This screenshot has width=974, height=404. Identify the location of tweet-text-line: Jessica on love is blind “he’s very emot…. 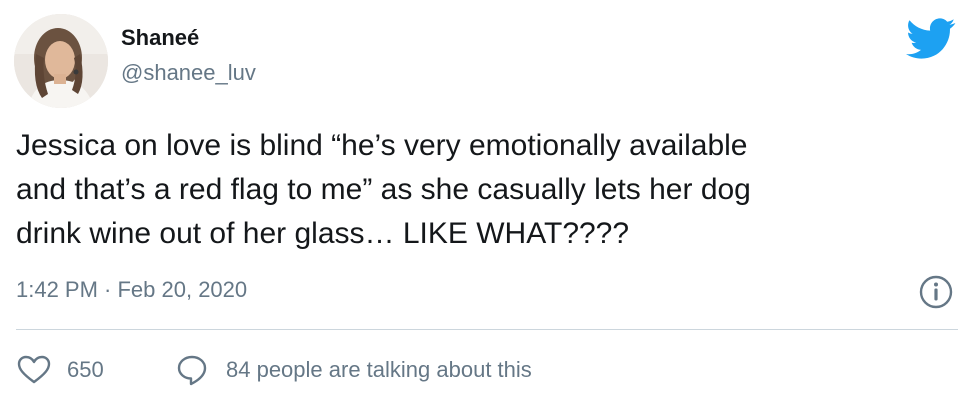
(382, 145).